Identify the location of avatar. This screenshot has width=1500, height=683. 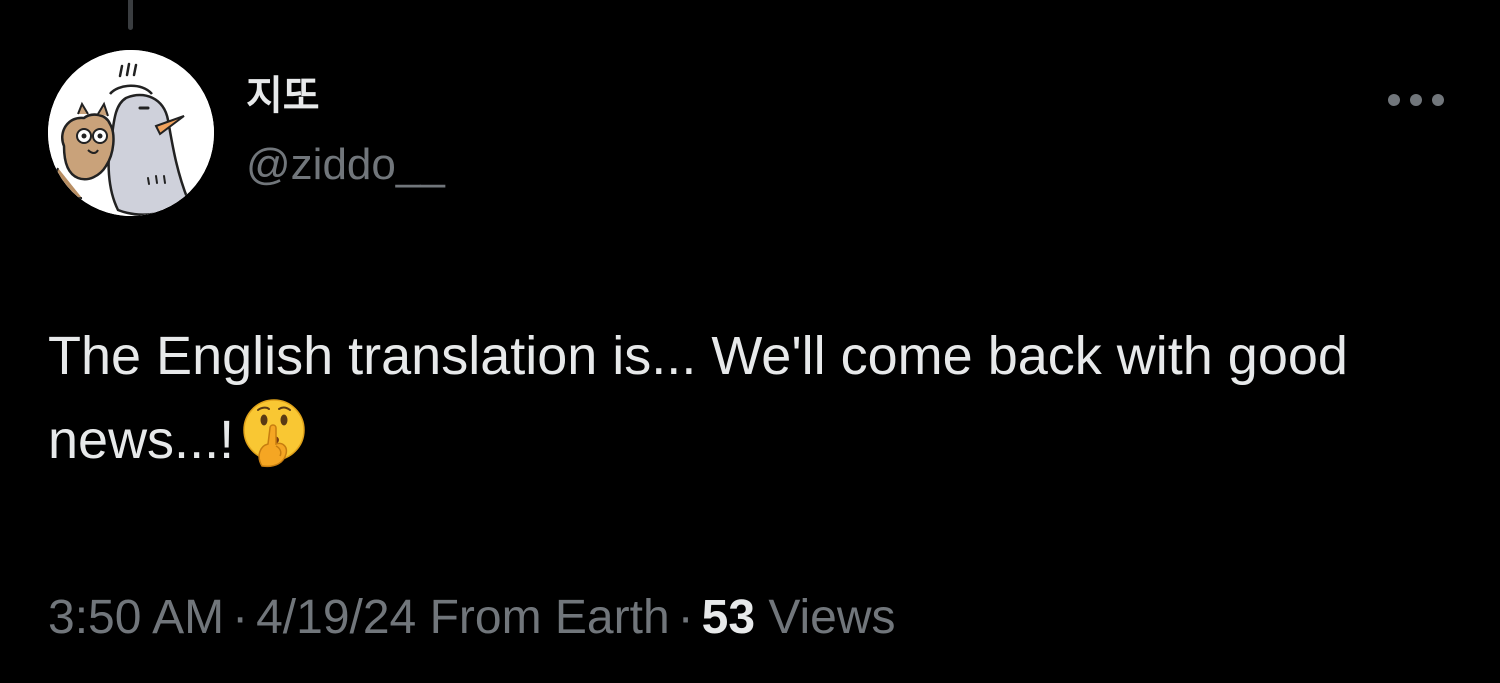
(131, 133).